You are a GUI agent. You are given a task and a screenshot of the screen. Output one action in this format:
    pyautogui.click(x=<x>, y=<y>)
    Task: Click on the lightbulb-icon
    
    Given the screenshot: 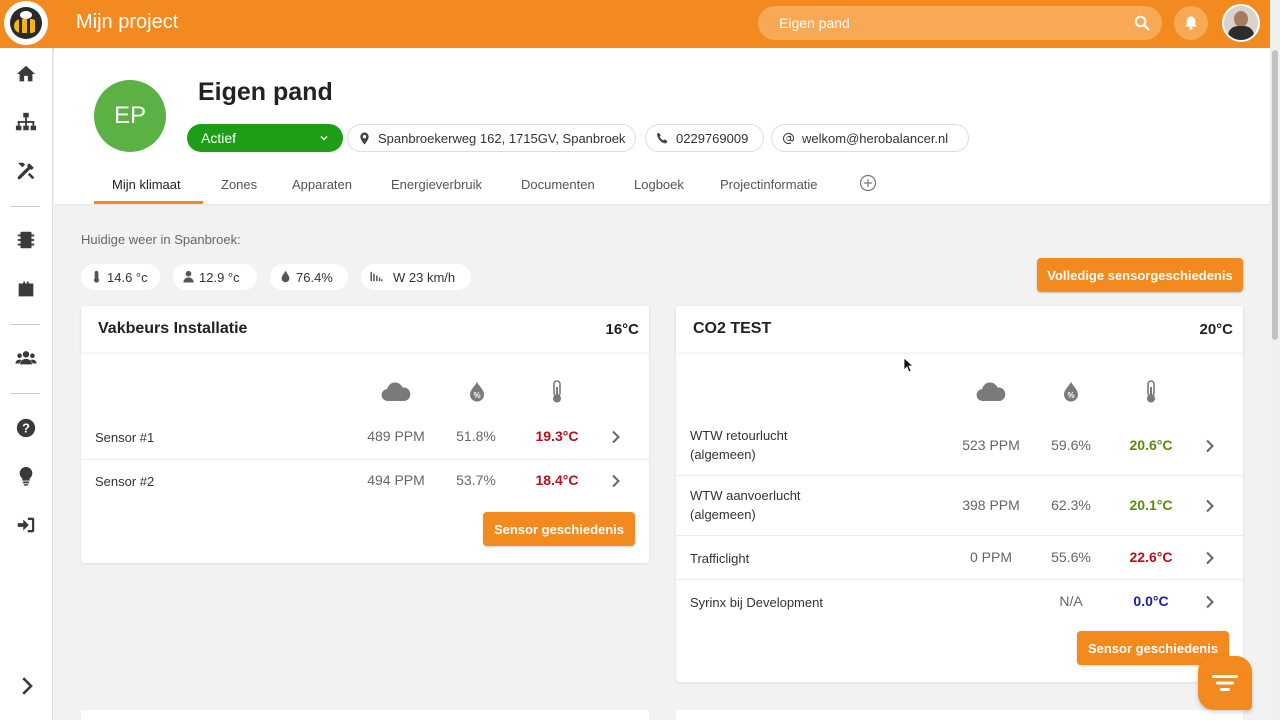 What is the action you would take?
    pyautogui.click(x=26, y=476)
    